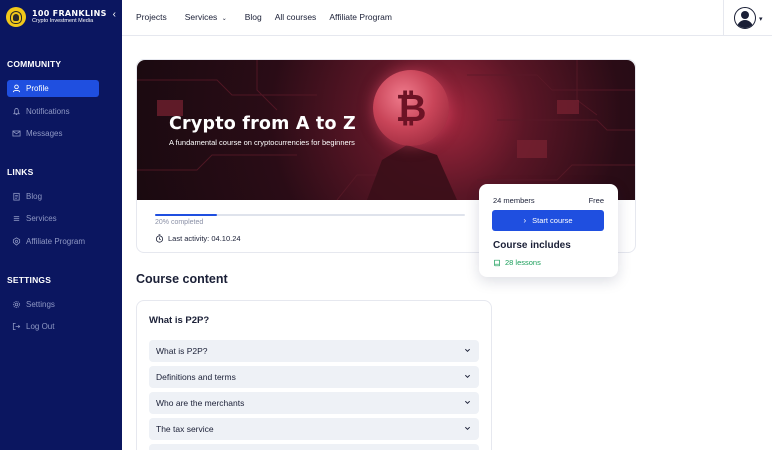  Describe the element at coordinates (16, 134) in the screenshot. I see `mail-icon` at that location.